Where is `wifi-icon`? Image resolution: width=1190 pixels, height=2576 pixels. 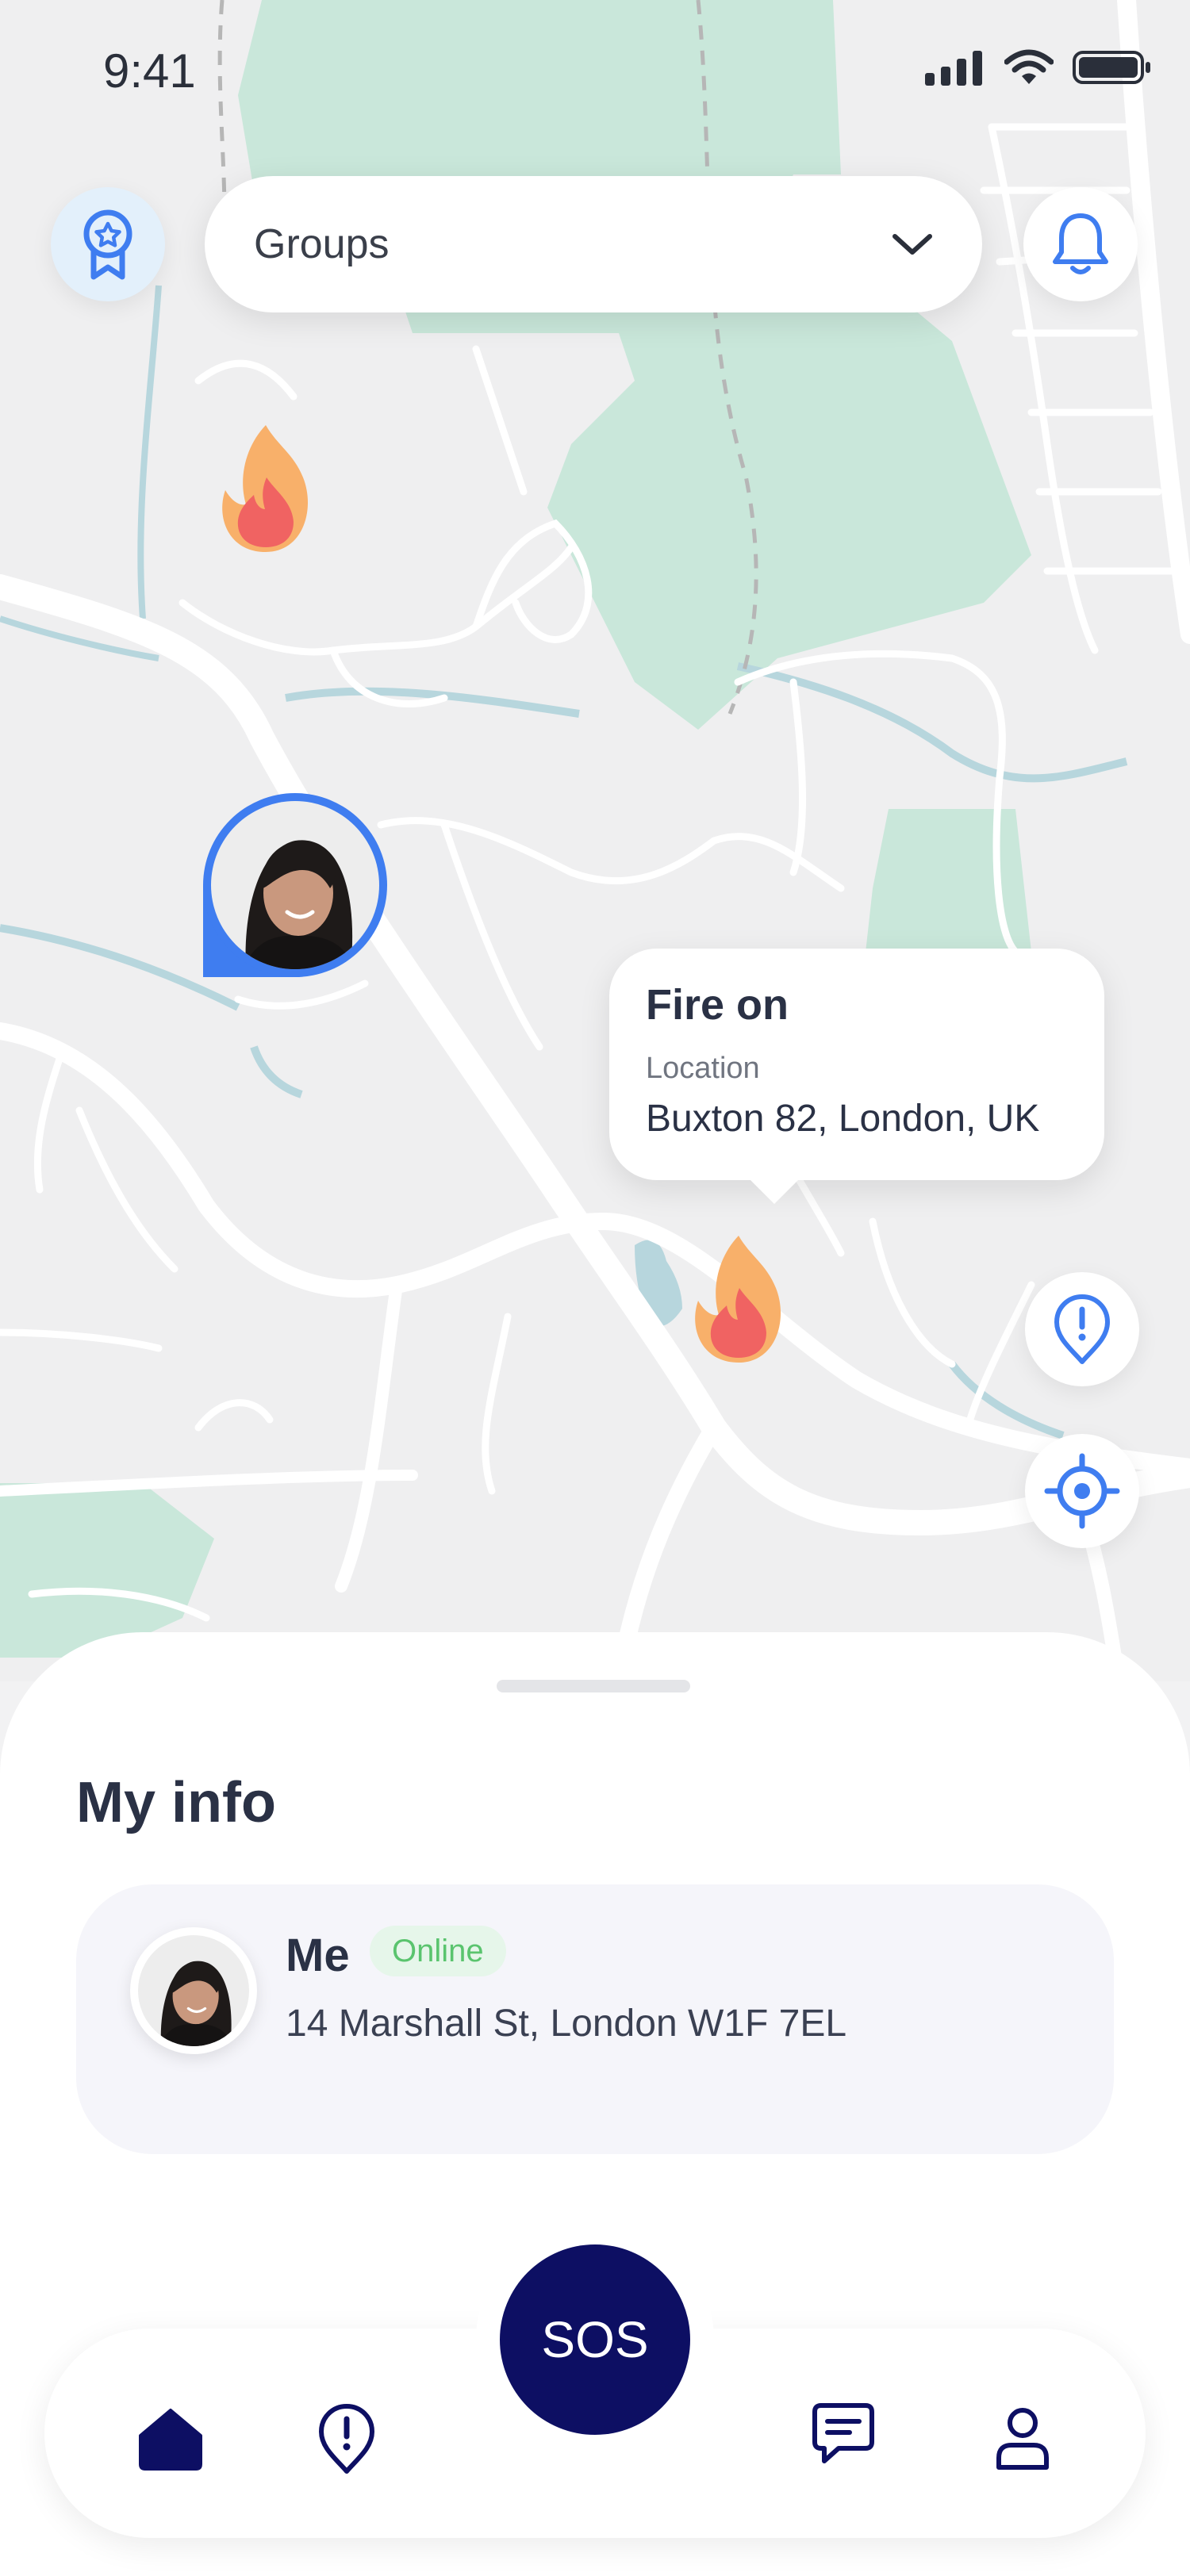 wifi-icon is located at coordinates (1029, 67).